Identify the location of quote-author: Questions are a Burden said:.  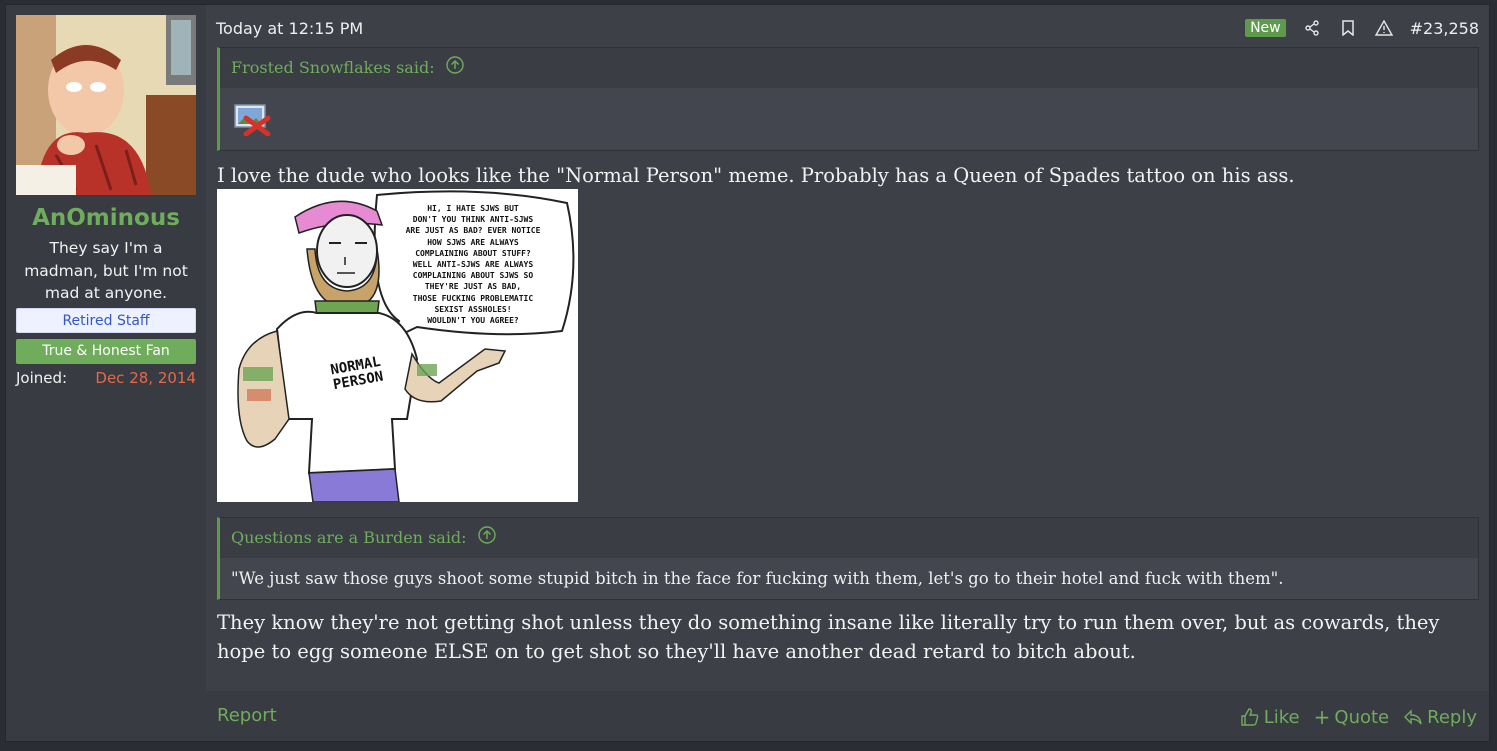
(349, 537).